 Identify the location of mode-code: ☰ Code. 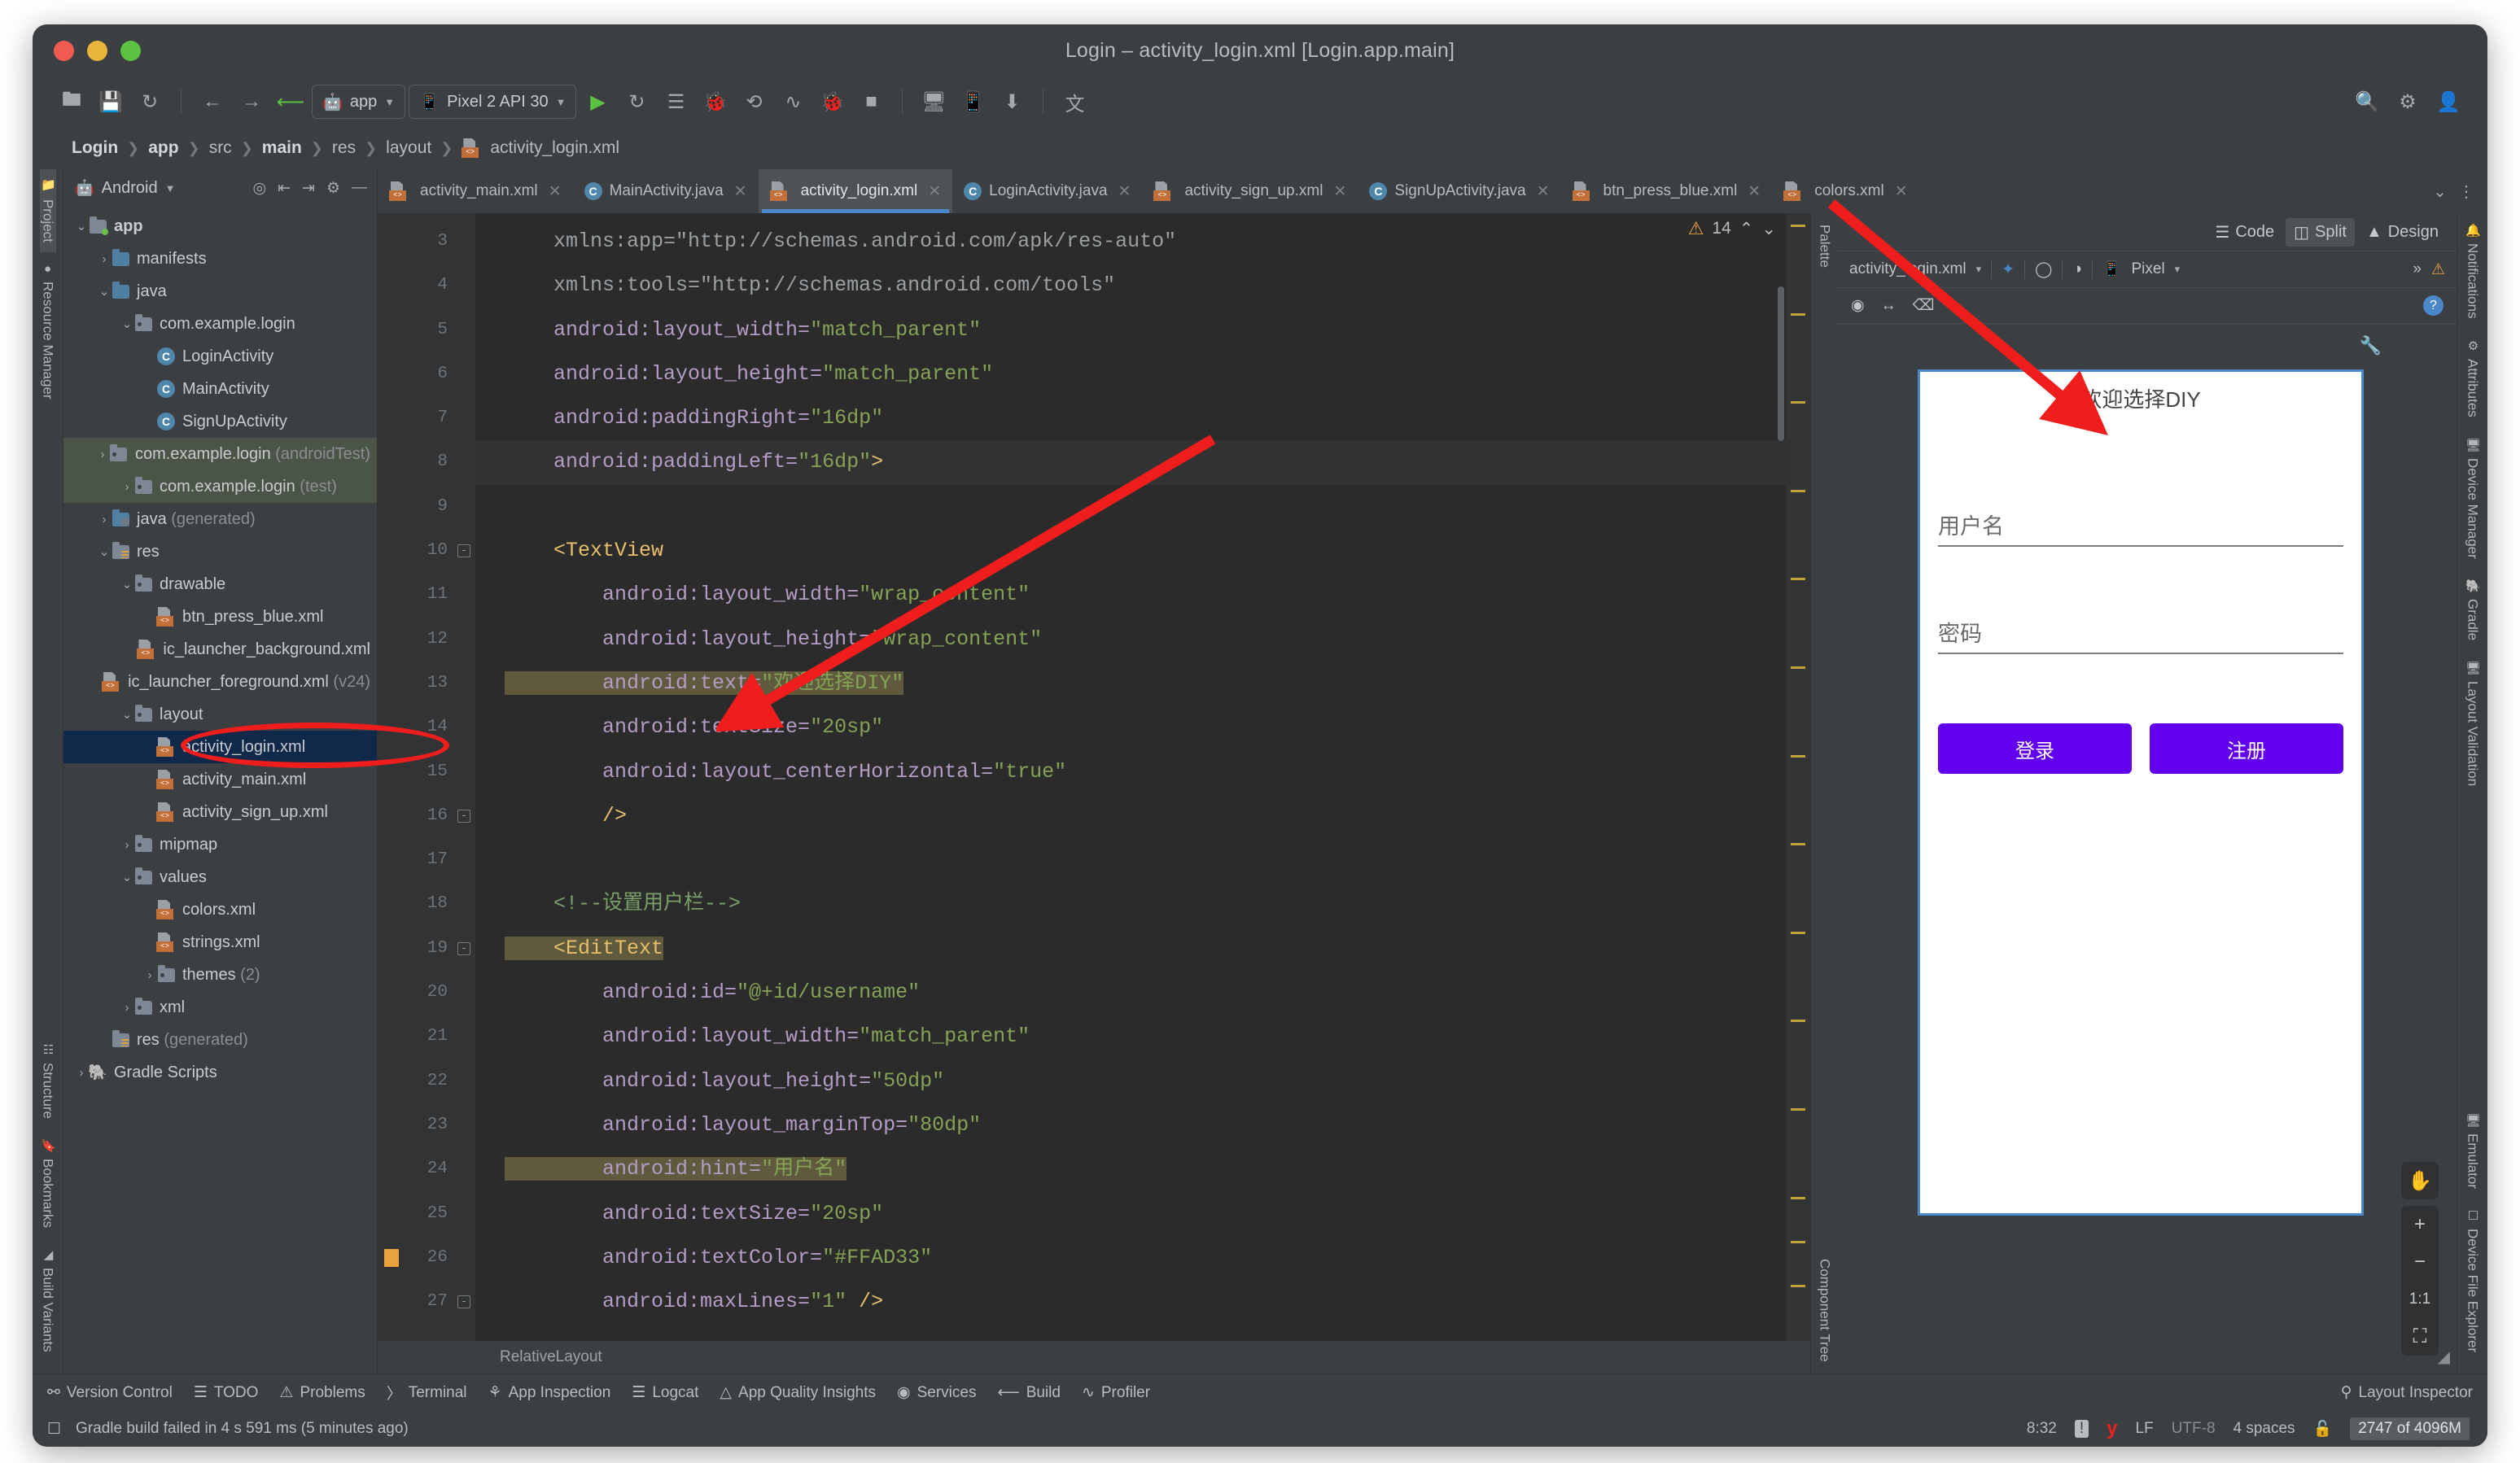
(2244, 232).